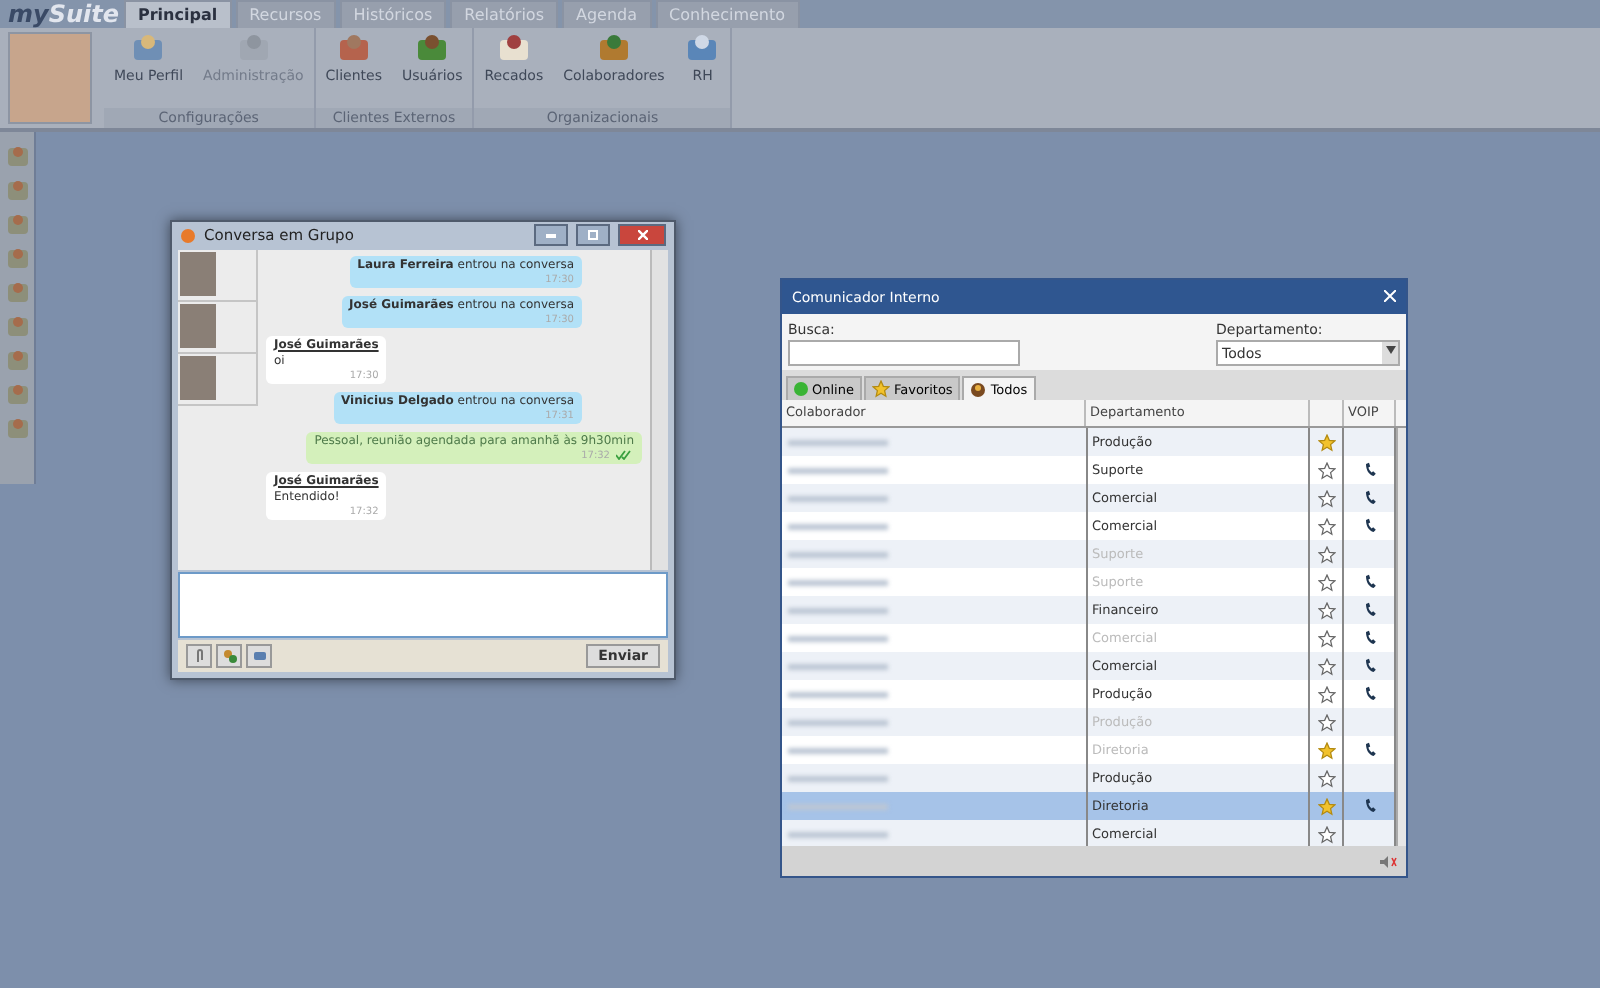 This screenshot has height=988, width=1600. What do you see at coordinates (1388, 861) in the screenshot?
I see `speaker-icon` at bounding box center [1388, 861].